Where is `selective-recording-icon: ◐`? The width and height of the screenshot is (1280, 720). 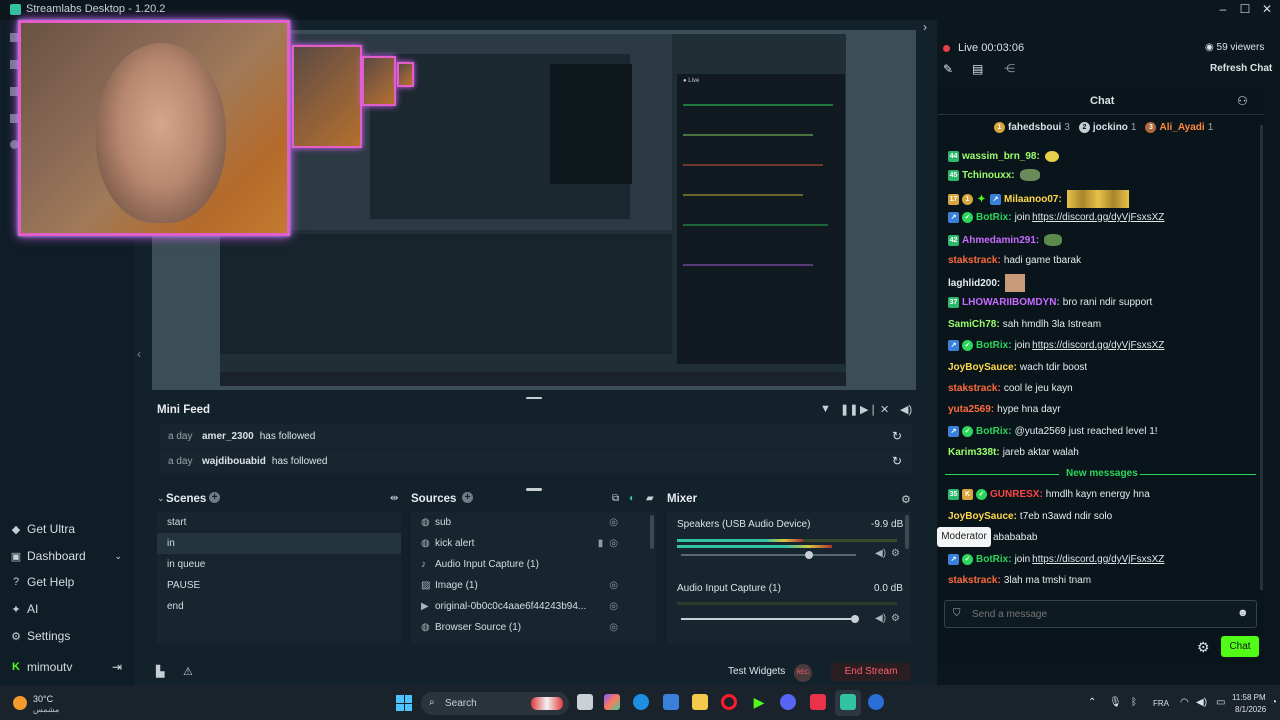
selective-recording-icon: ◐ is located at coordinates (632, 498).